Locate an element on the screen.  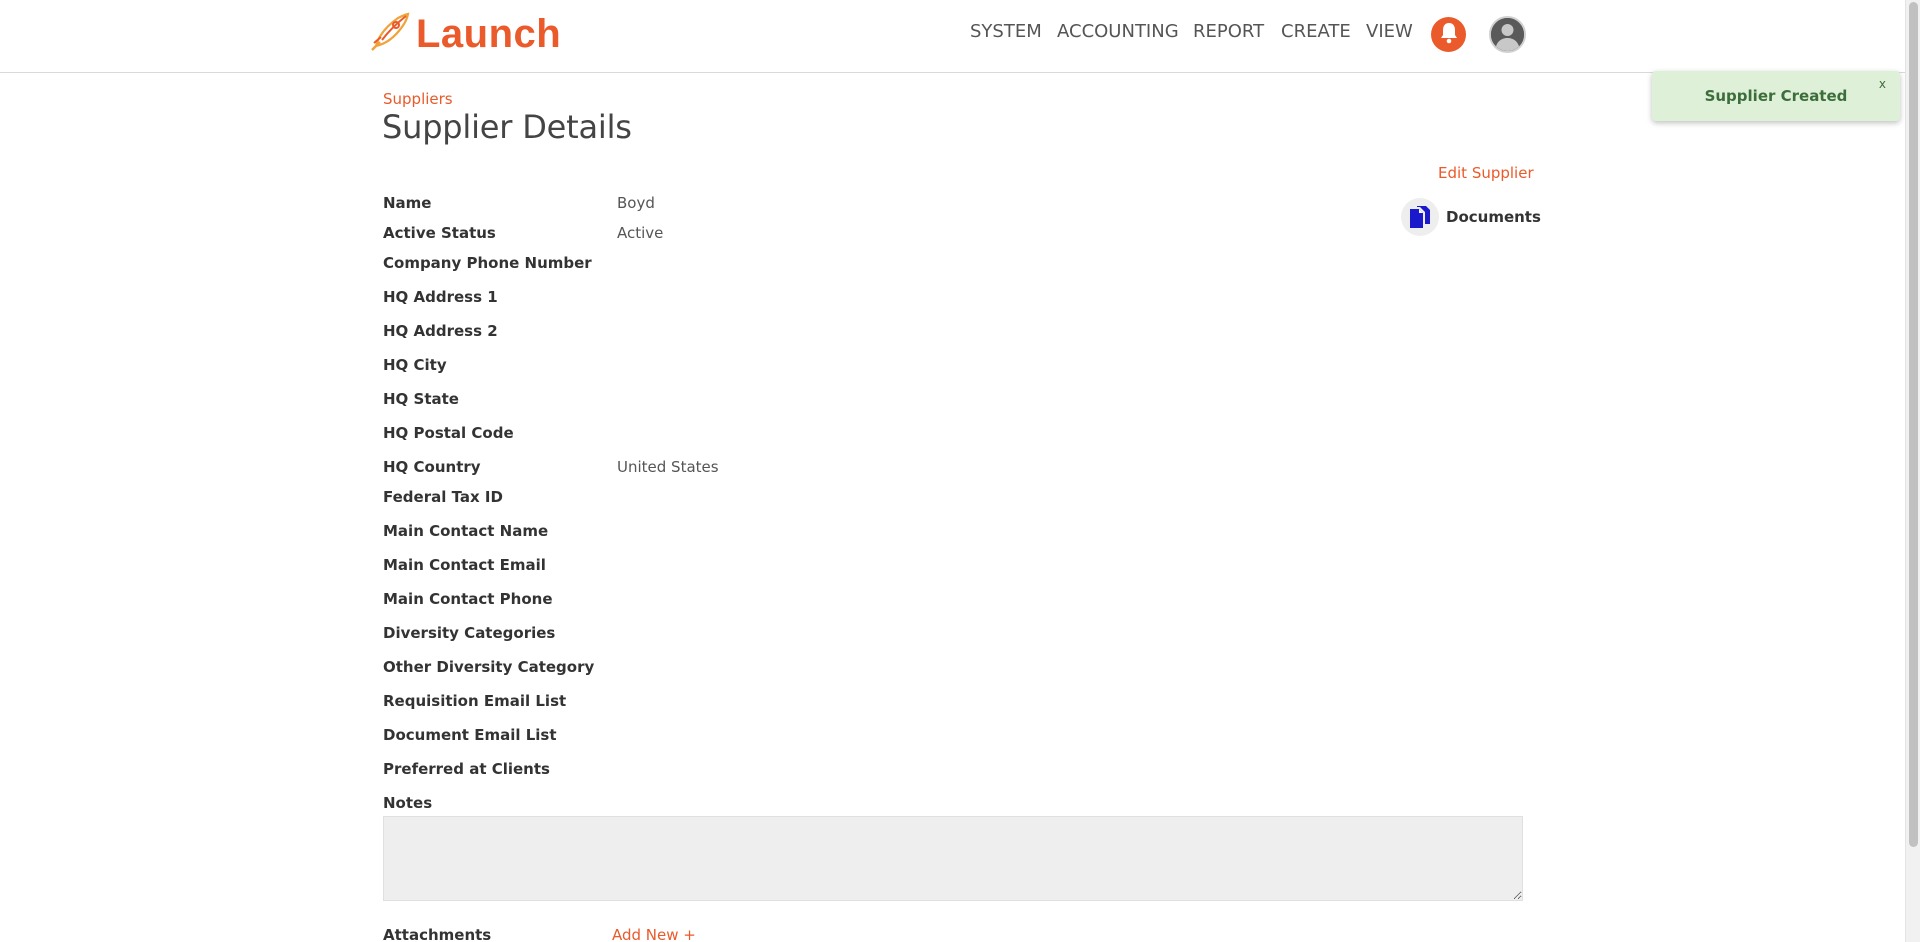
field-label-main-contact-email: Main Contact Email is located at coordinates (464, 565).